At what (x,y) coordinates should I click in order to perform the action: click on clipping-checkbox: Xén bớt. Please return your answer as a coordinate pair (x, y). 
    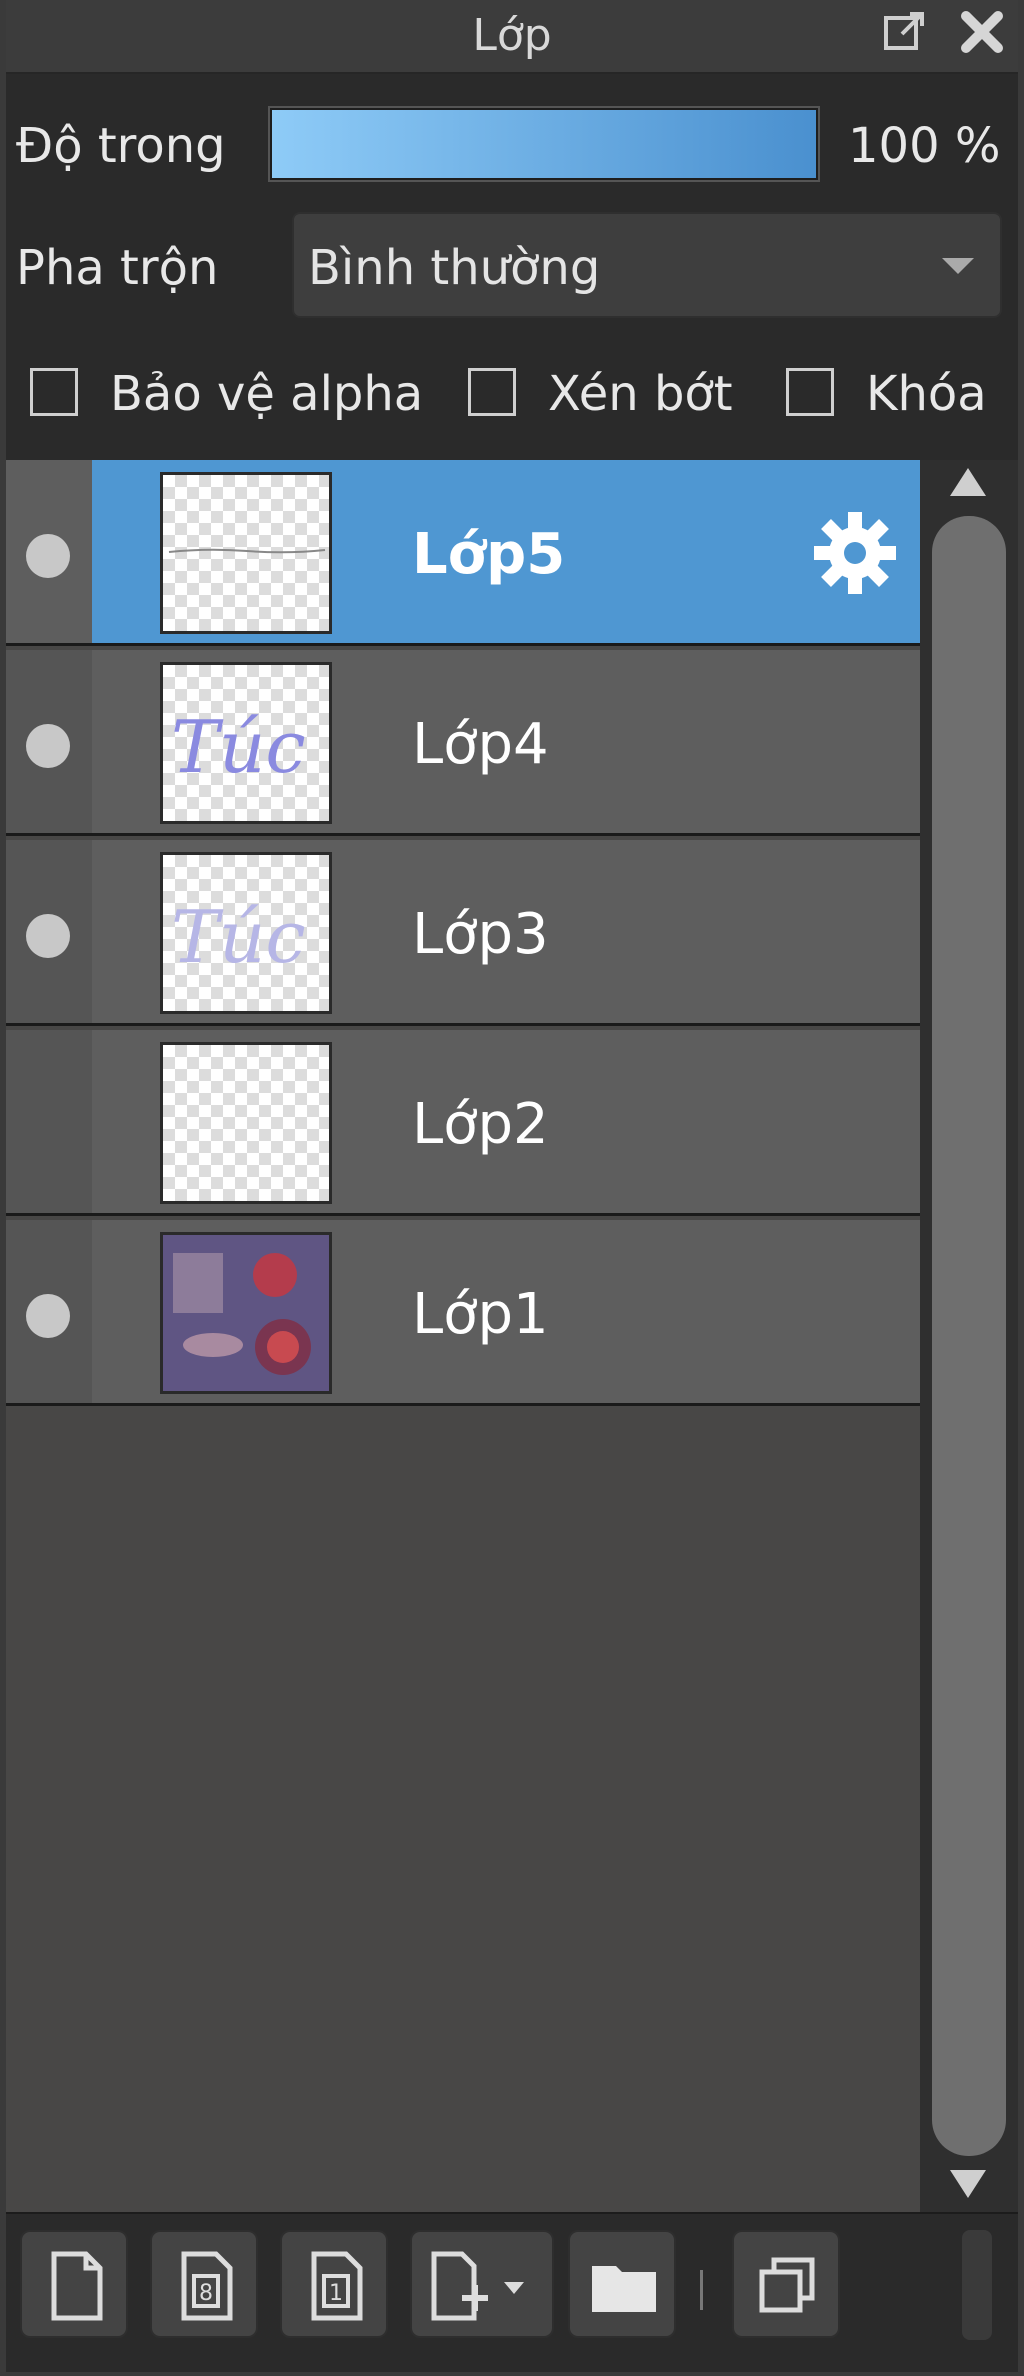
    Looking at the image, I should click on (608, 394).